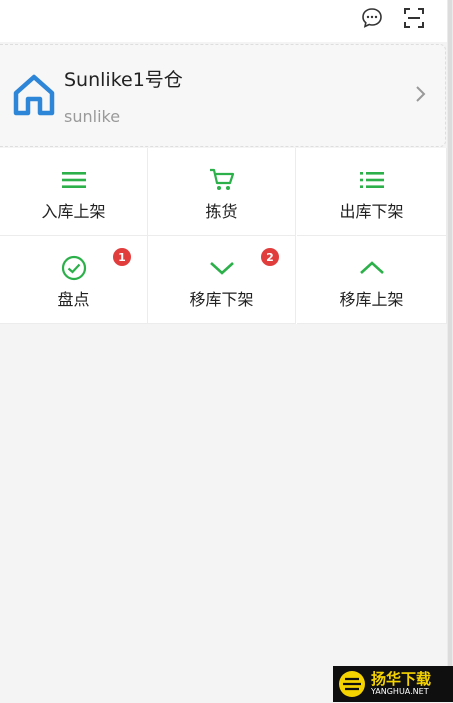  What do you see at coordinates (222, 268) in the screenshot?
I see `chevron-down-icon` at bounding box center [222, 268].